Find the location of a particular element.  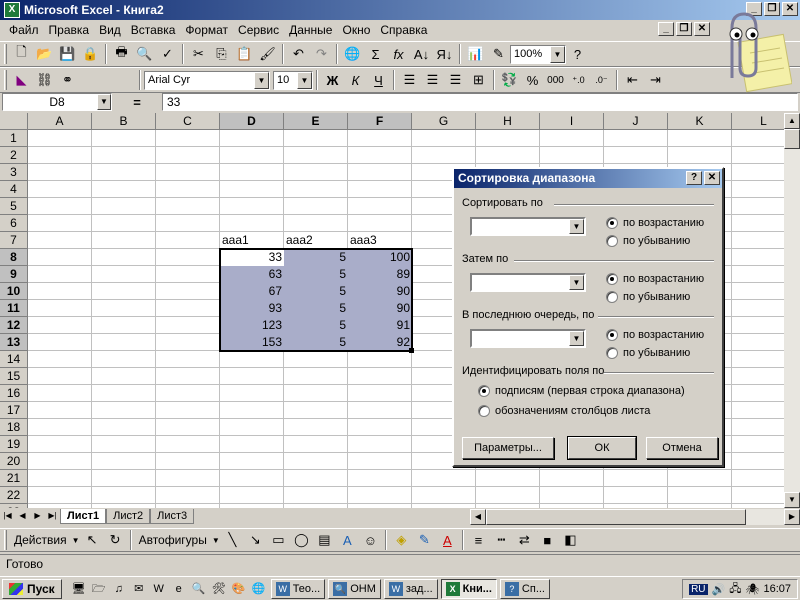

row-header-11: 11 is located at coordinates (14, 308).